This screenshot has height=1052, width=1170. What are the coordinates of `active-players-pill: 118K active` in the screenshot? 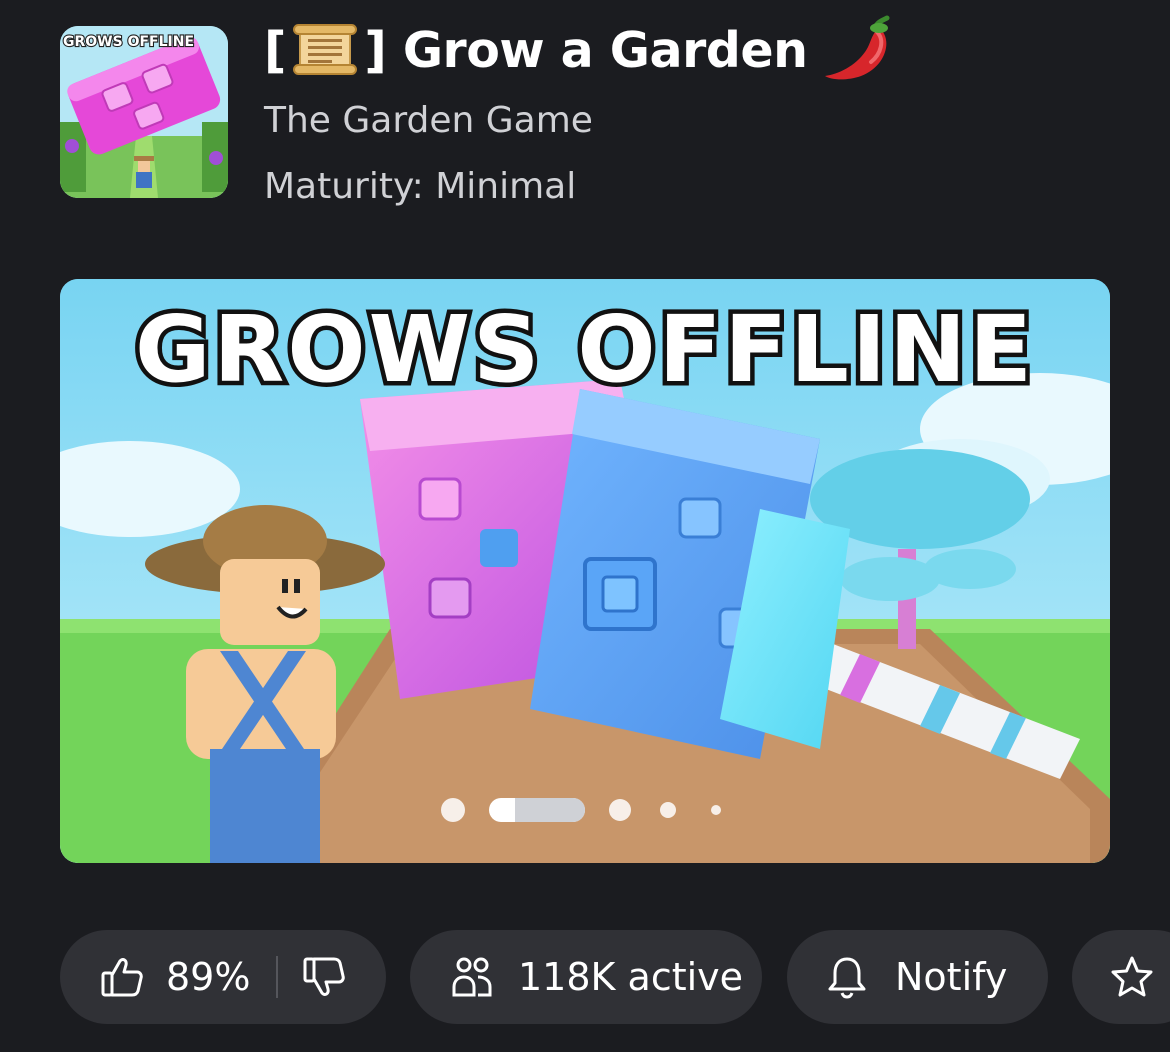 It's located at (586, 977).